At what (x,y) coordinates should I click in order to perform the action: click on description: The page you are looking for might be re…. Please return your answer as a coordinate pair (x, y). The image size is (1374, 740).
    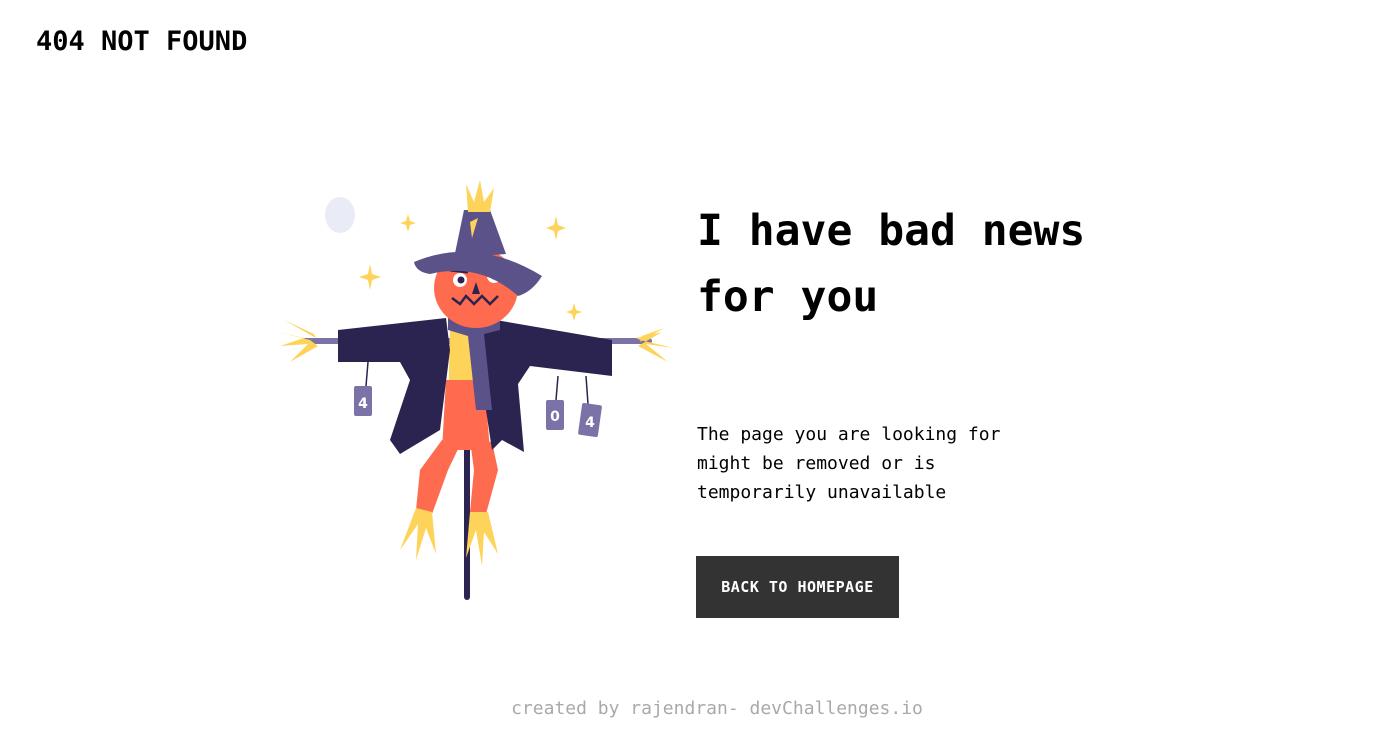
    Looking at the image, I should click on (849, 463).